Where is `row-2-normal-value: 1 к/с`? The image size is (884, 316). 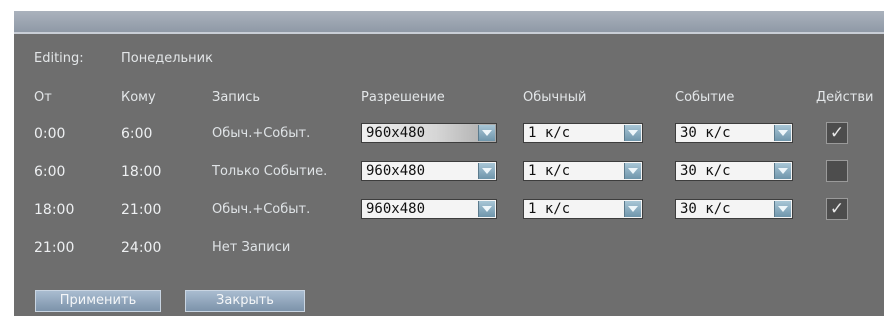
row-2-normal-value: 1 к/с is located at coordinates (549, 171).